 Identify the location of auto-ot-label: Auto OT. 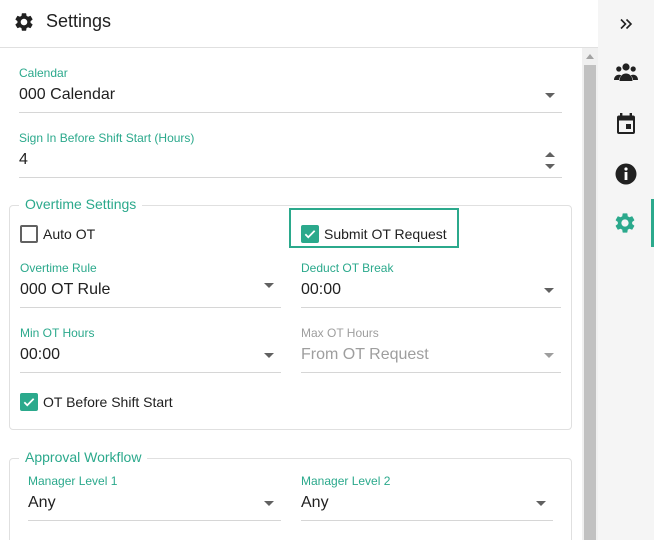
(69, 234).